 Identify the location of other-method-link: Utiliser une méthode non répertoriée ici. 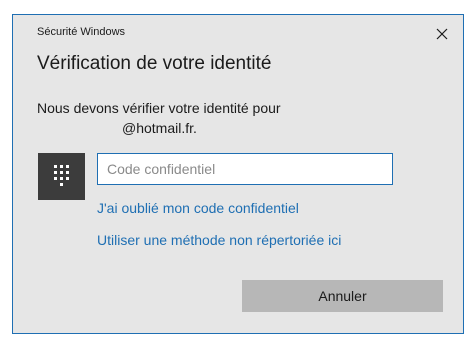
(219, 240).